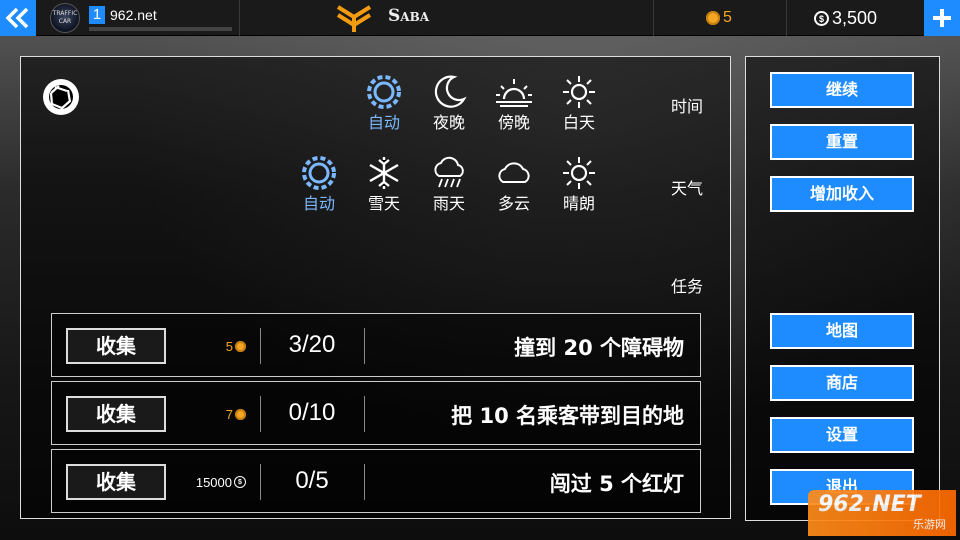  I want to click on double-chevron-left-icon, so click(17, 18).